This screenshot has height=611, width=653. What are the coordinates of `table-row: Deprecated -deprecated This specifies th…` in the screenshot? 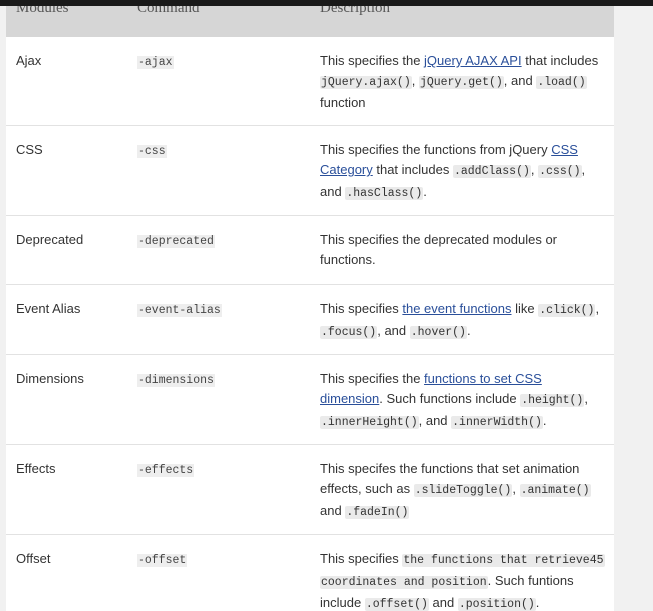 It's located at (310, 250).